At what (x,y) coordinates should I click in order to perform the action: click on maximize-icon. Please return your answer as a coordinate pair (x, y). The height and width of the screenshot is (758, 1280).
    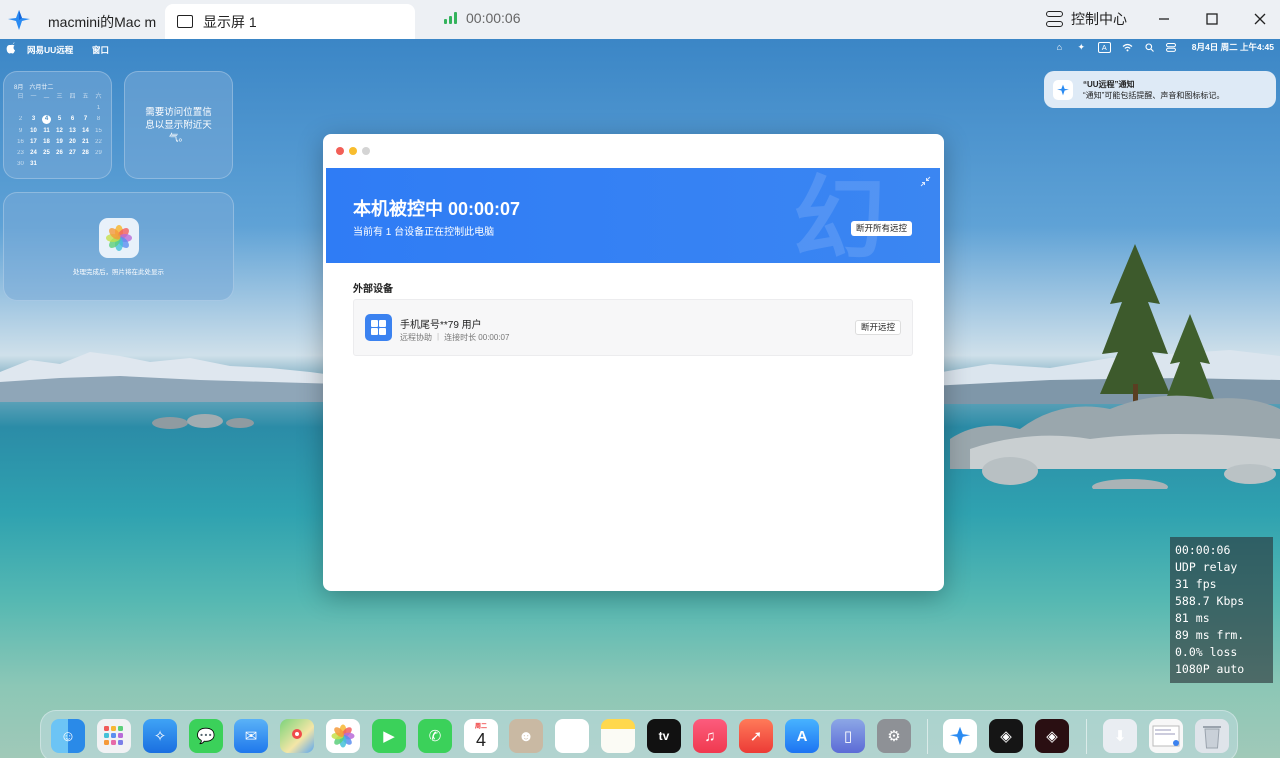
    Looking at the image, I should click on (1212, 19).